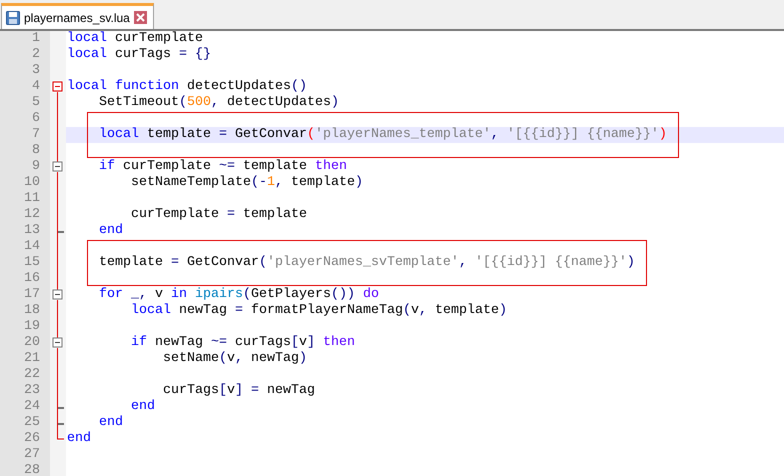 The width and height of the screenshot is (784, 476). What do you see at coordinates (32, 183) in the screenshot?
I see `line-number: 10` at bounding box center [32, 183].